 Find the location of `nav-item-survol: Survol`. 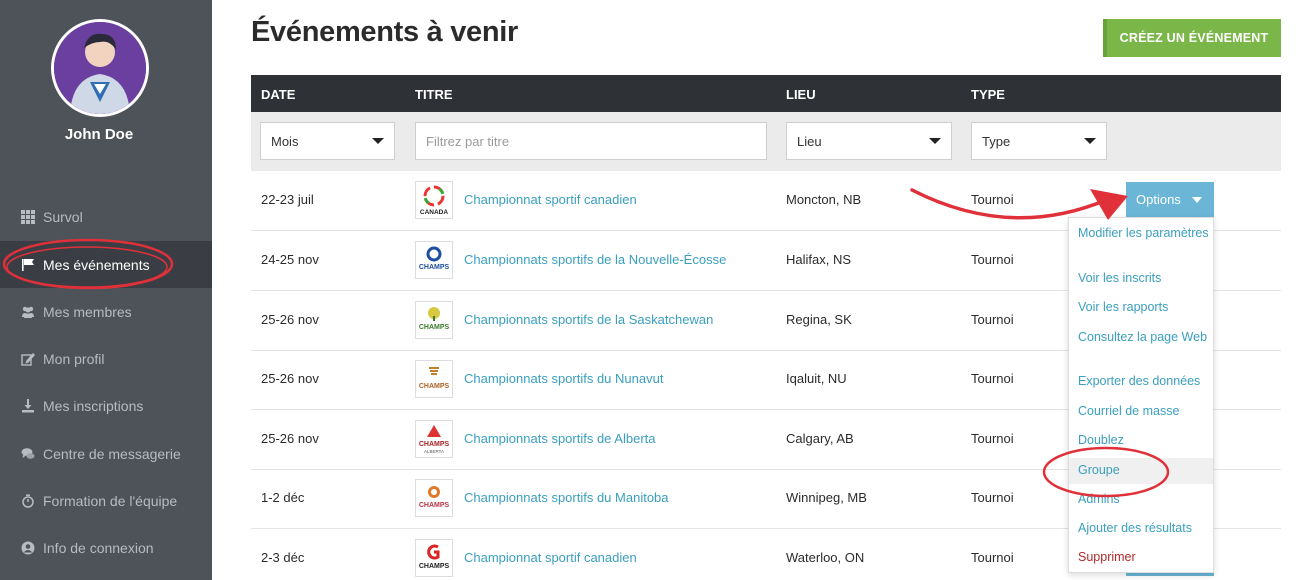

nav-item-survol: Survol is located at coordinates (106, 216).